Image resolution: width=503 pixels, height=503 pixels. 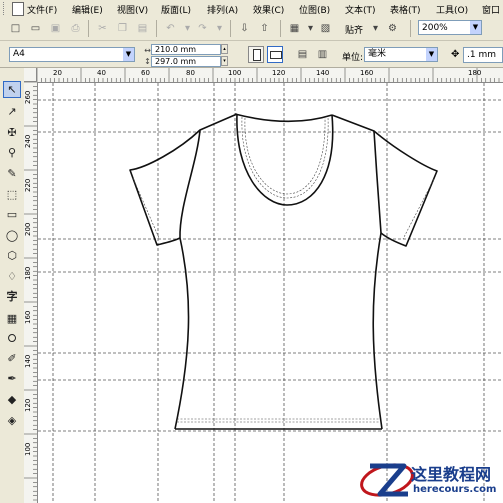 I want to click on landscape-button, so click(x=275, y=54).